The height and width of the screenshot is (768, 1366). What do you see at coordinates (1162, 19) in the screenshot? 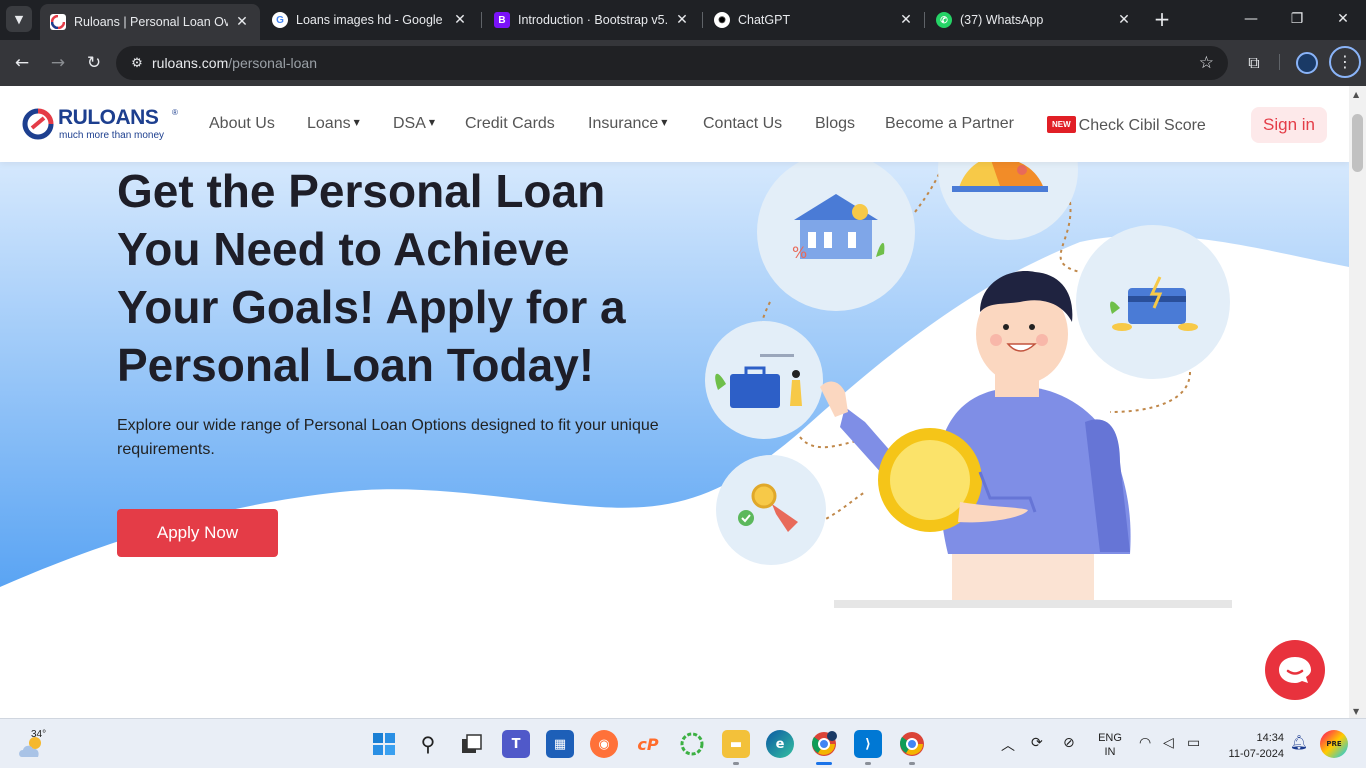
I see `new-tab-icon: +` at bounding box center [1162, 19].